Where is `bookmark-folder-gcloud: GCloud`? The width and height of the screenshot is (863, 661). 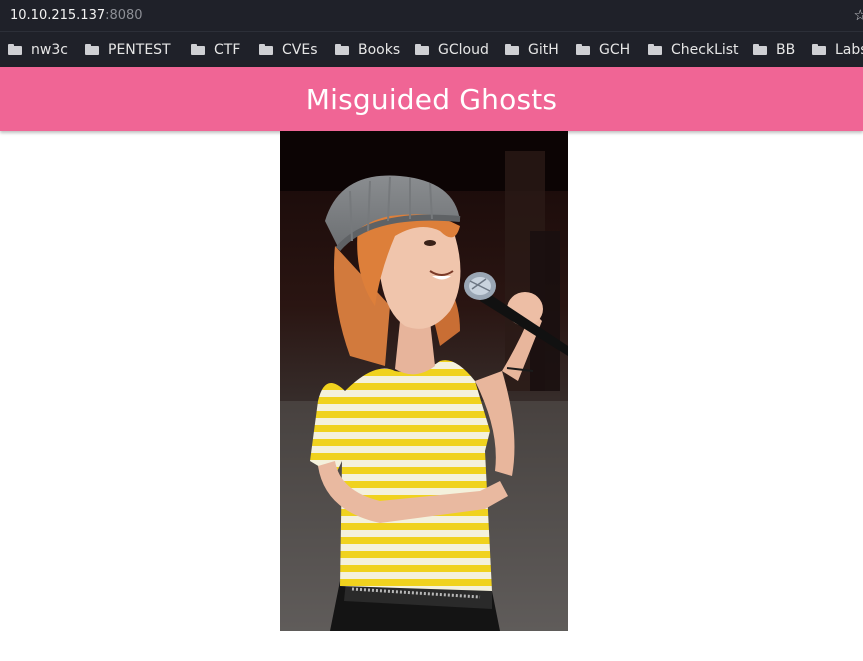 bookmark-folder-gcloud: GCloud is located at coordinates (452, 49).